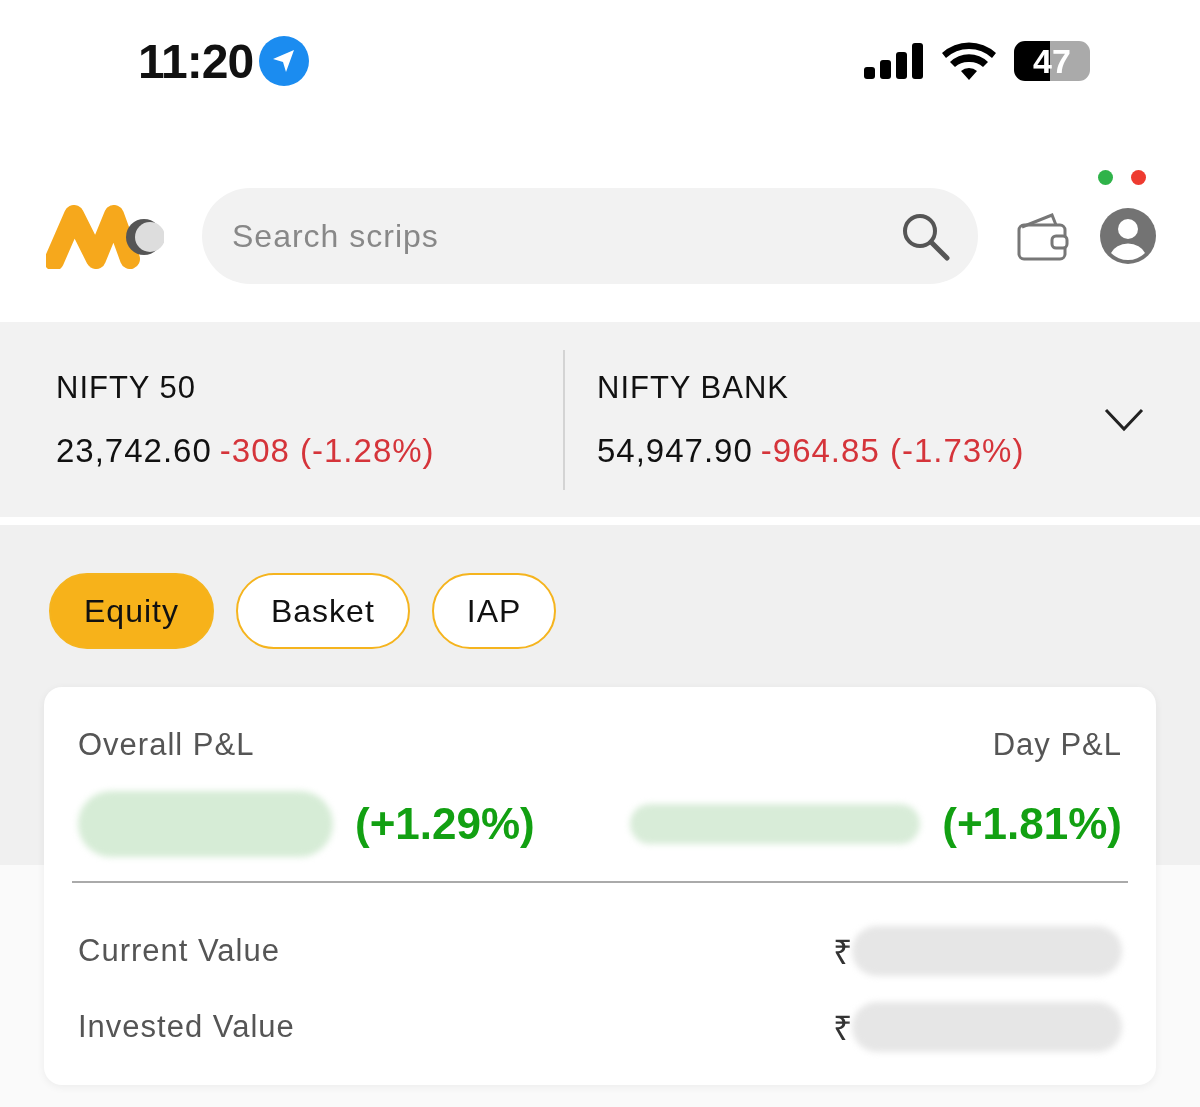 This screenshot has height=1107, width=1200. Describe the element at coordinates (694, 387) in the screenshot. I see `index-name: NIFTY BANK` at that location.